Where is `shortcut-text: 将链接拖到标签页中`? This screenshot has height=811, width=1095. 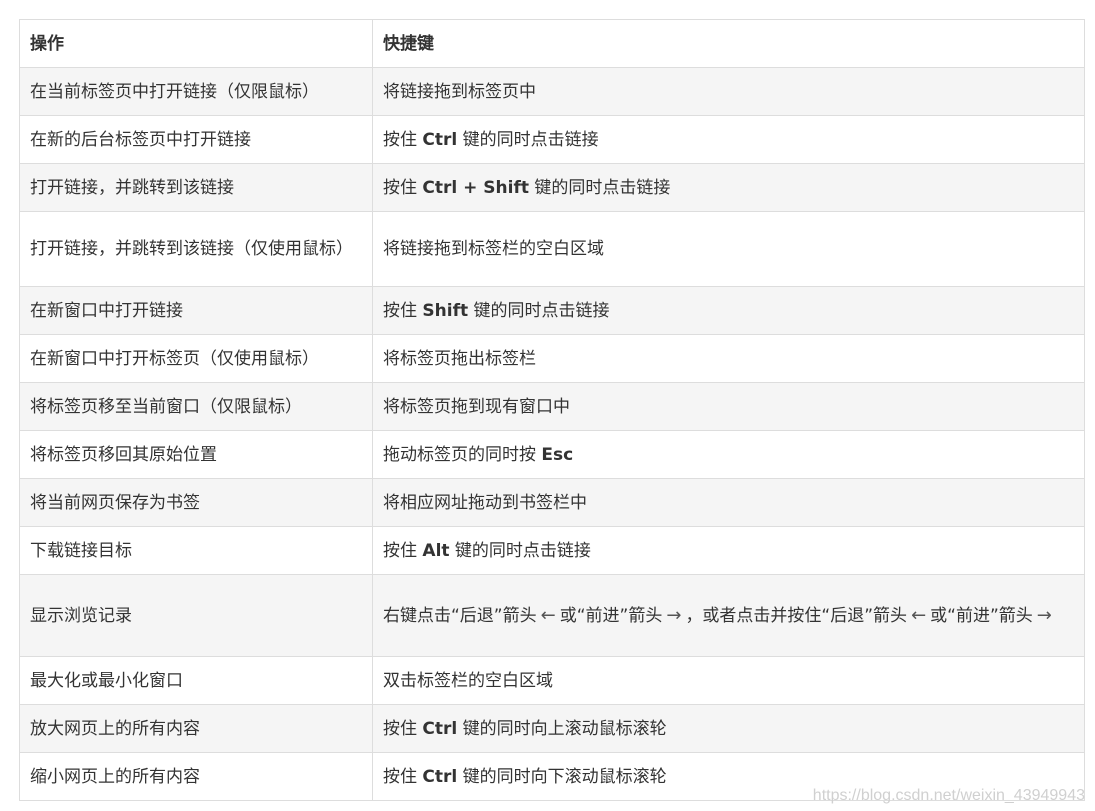 shortcut-text: 将链接拖到标签页中 is located at coordinates (459, 91).